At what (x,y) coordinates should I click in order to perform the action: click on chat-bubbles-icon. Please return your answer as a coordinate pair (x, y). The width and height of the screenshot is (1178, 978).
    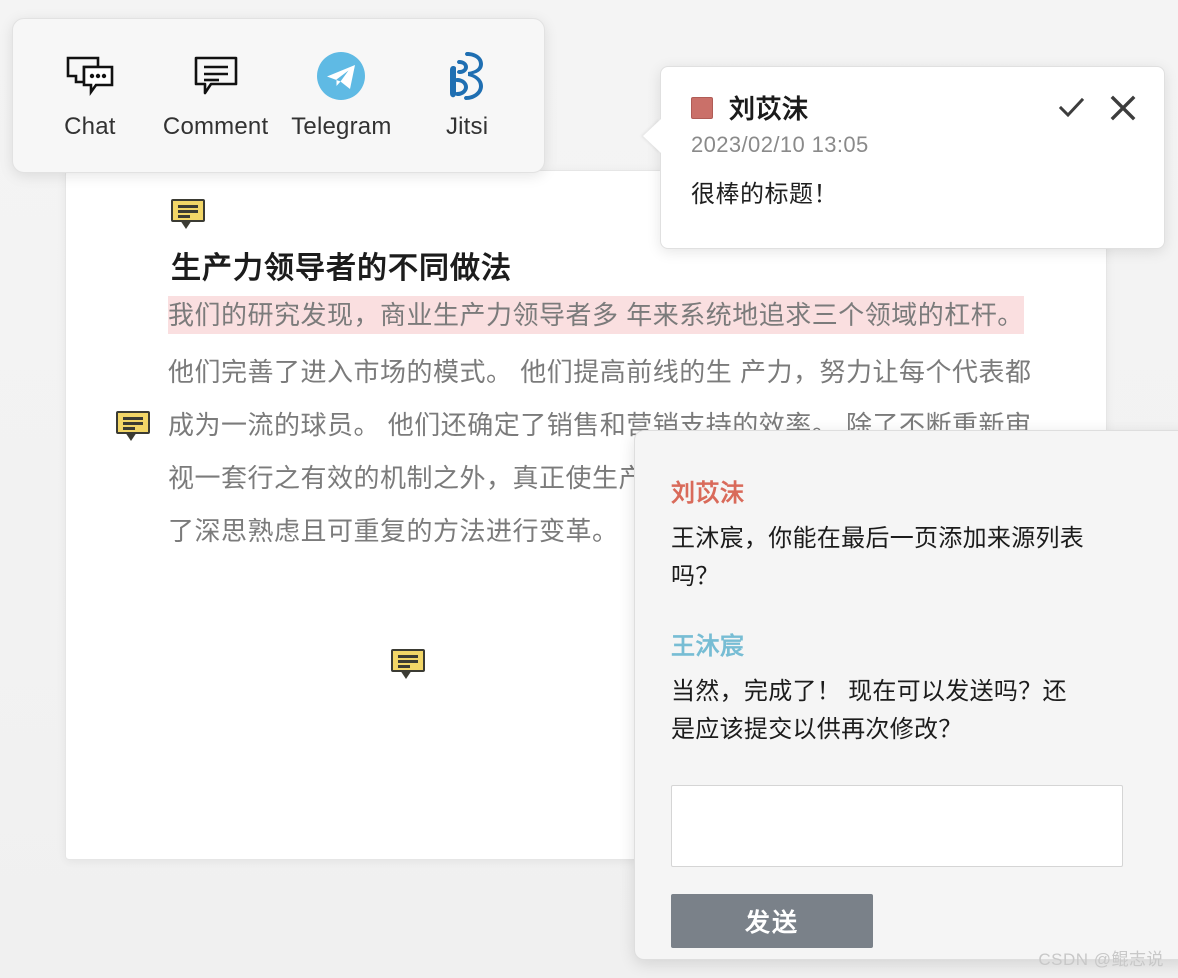
    Looking at the image, I should click on (90, 76).